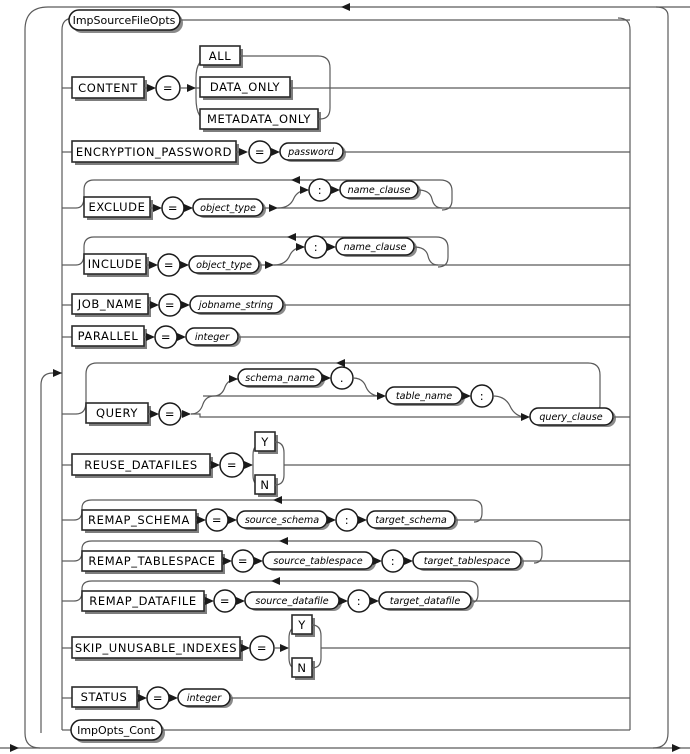  I want to click on exclude-nc-arrow-icon, so click(335, 190).